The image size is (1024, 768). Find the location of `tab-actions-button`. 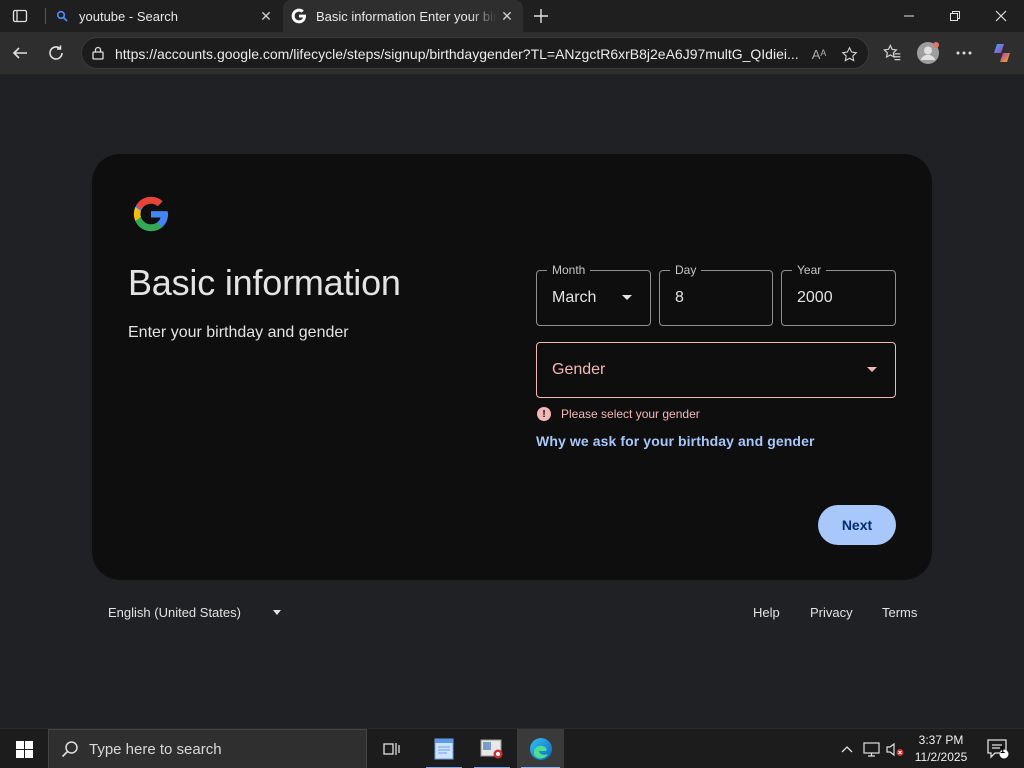

tab-actions-button is located at coordinates (20, 16).